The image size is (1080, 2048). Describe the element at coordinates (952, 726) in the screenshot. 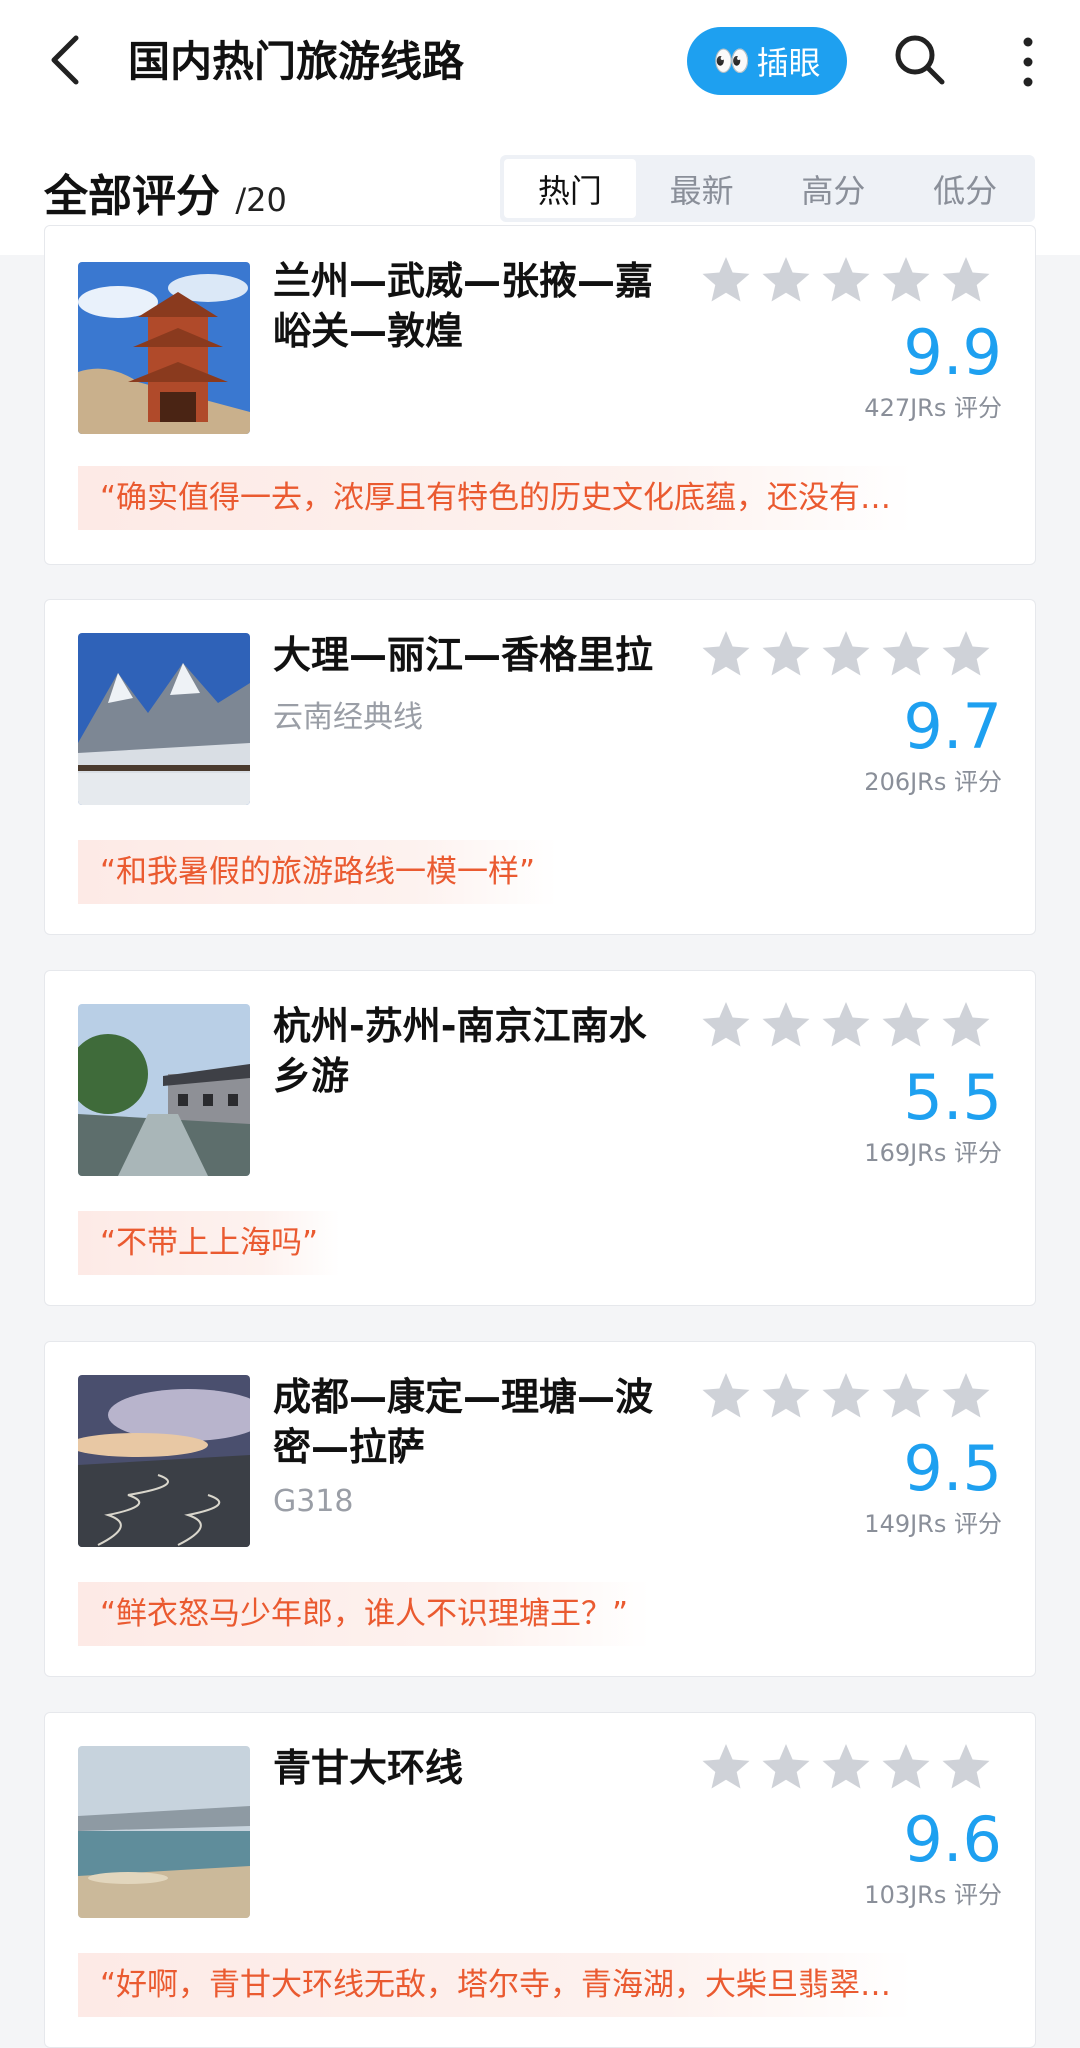

I see `route-score: 9.7` at that location.